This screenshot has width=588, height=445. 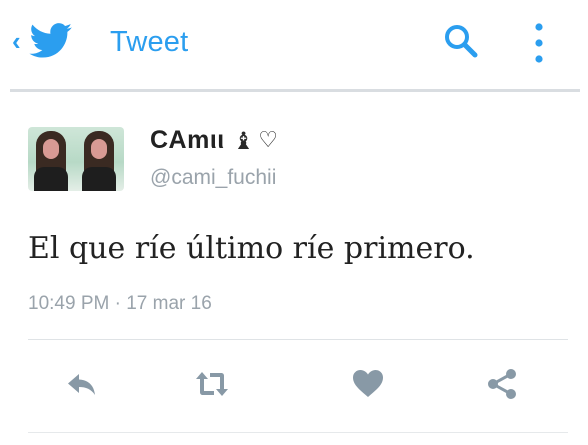 I want to click on display-name: CAmιι ♝ ♡, so click(x=214, y=140).